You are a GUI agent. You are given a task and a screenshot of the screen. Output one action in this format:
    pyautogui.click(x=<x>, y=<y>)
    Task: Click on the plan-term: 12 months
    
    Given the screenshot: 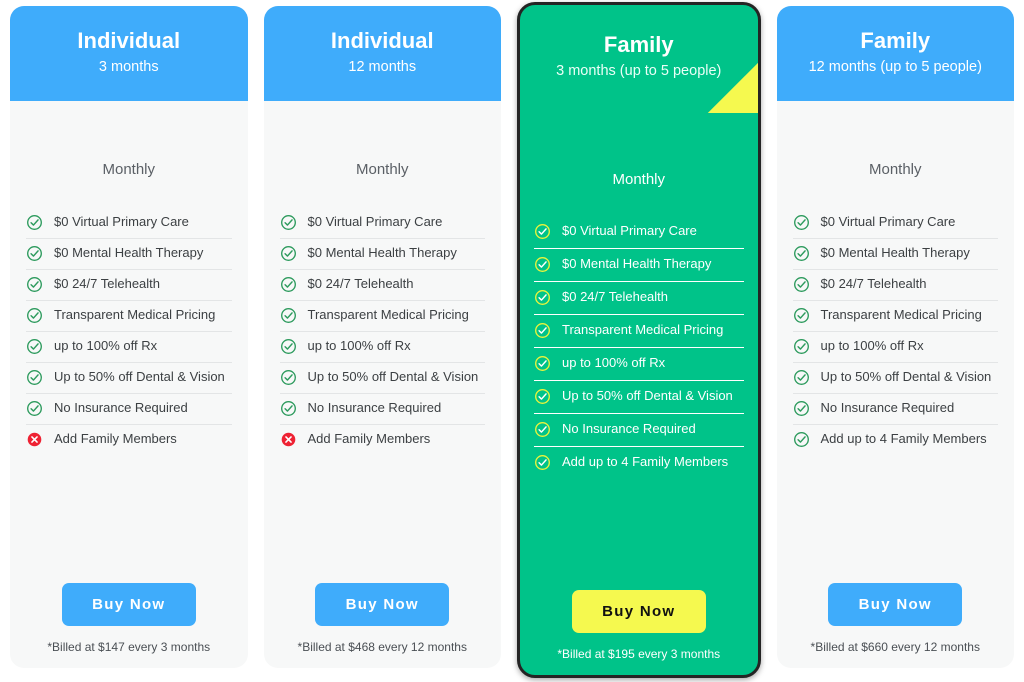 What is the action you would take?
    pyautogui.click(x=382, y=67)
    